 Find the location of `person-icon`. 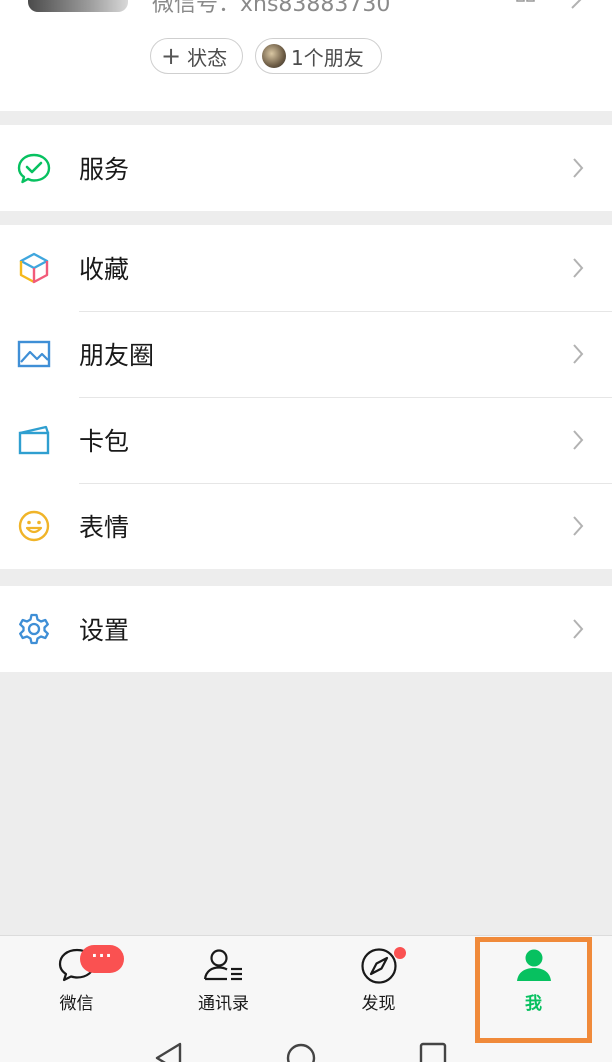

person-icon is located at coordinates (533, 965).